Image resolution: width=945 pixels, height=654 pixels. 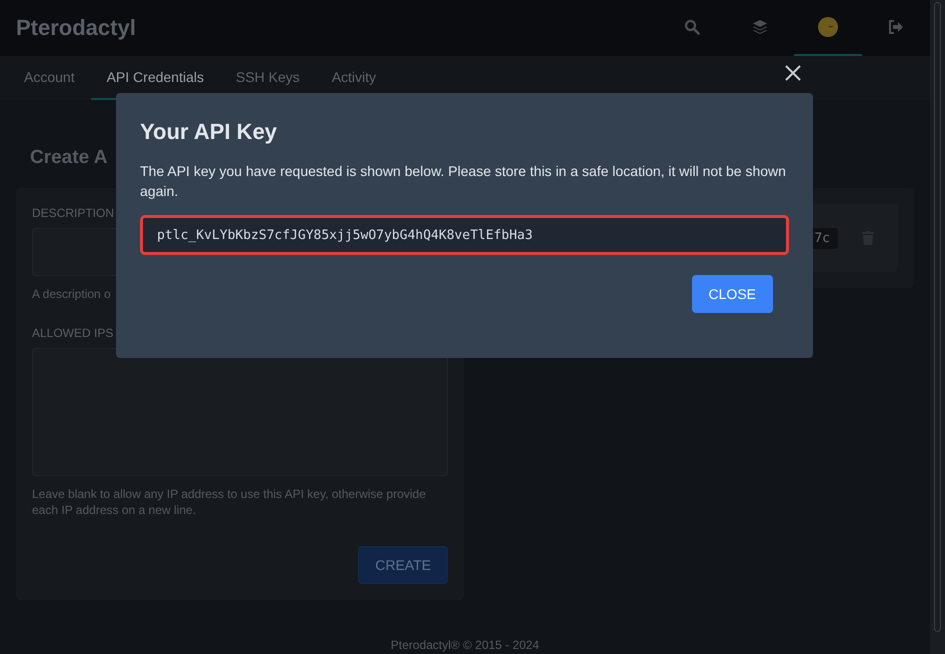 What do you see at coordinates (229, 502) in the screenshot?
I see `field-help-text: Leave blank to allow any IP address to use this API key, otherwise provide each IP address on a new line.` at bounding box center [229, 502].